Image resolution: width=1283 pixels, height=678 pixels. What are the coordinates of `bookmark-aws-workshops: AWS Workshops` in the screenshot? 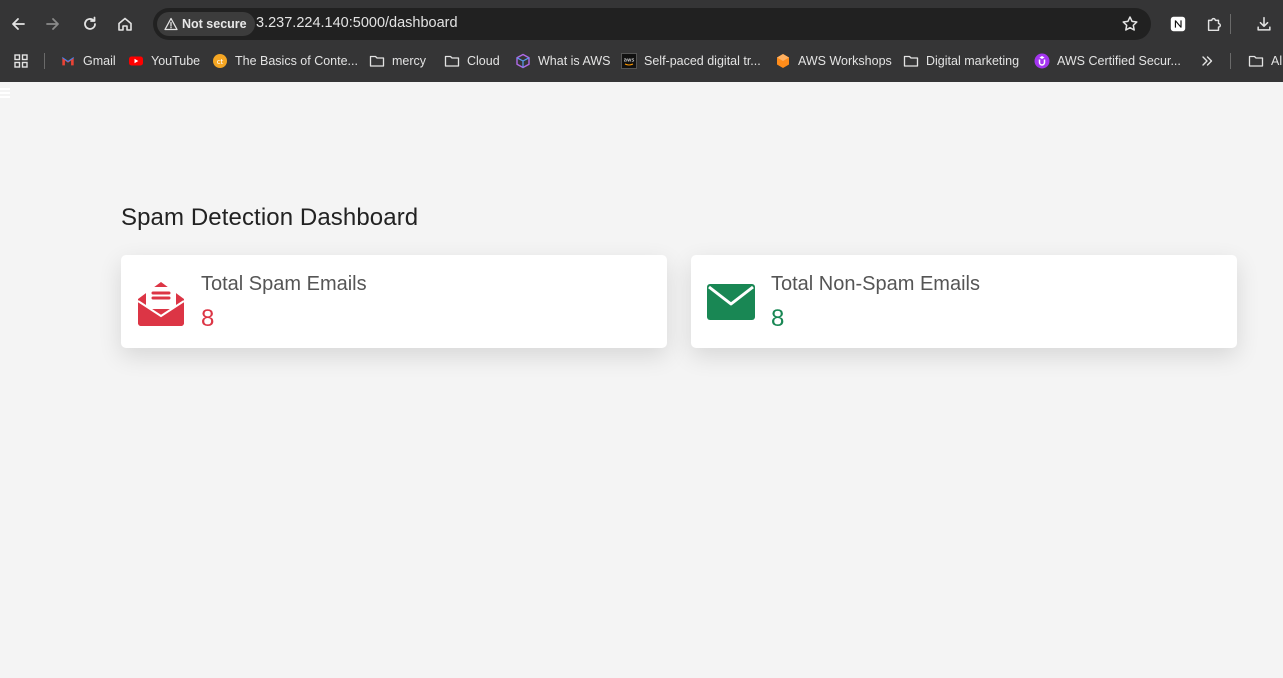 It's located at (833, 61).